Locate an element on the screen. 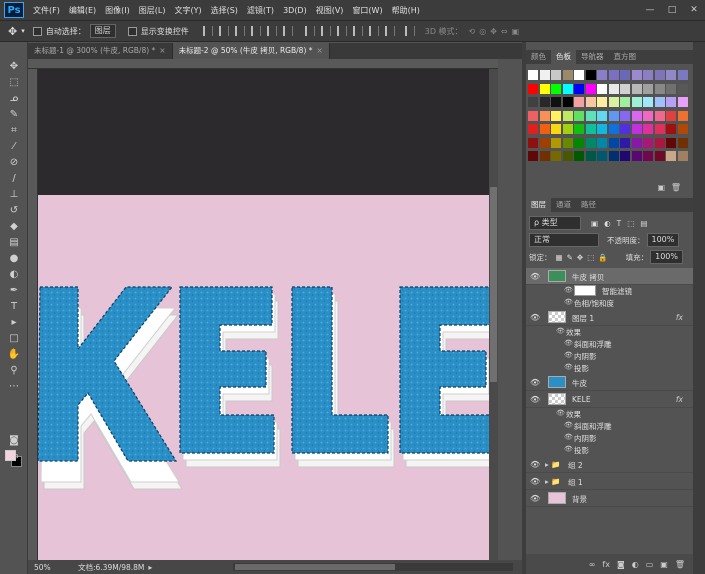 Image resolution: width=705 pixels, height=574 pixels. close-button: ✕ is located at coordinates (694, 10).